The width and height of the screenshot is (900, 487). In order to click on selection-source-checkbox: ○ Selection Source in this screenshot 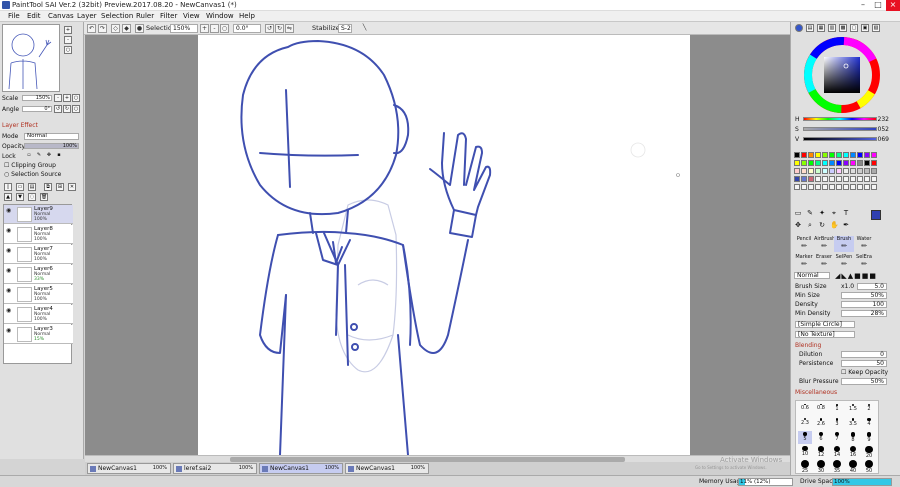, I will do `click(32, 174)`.